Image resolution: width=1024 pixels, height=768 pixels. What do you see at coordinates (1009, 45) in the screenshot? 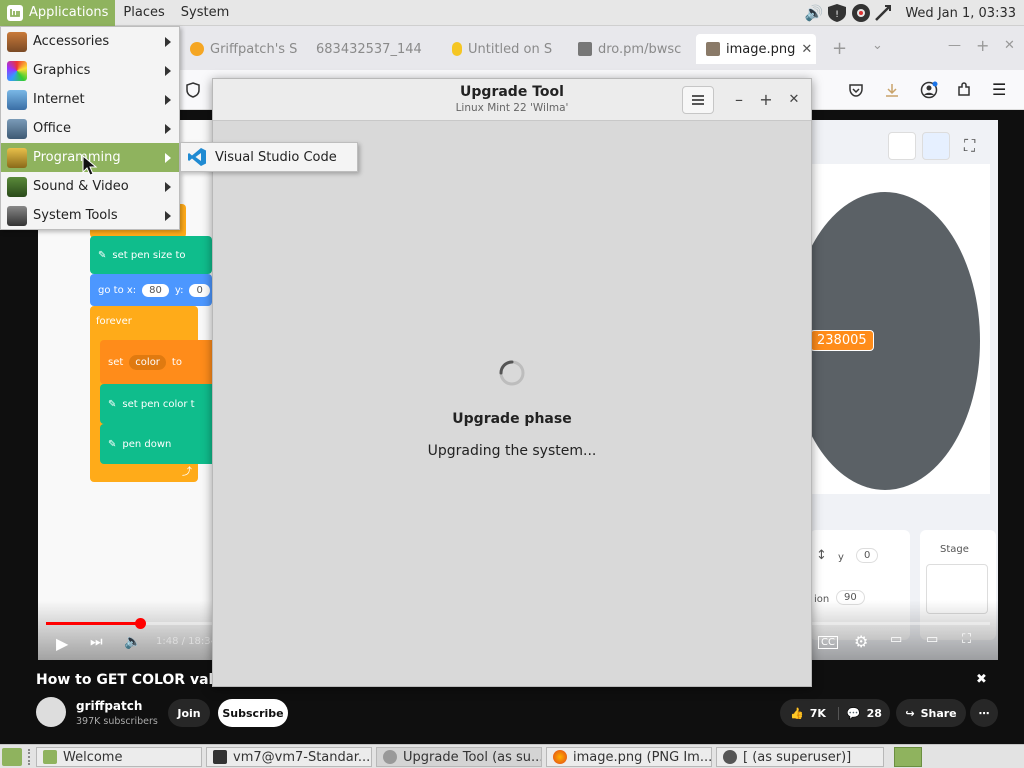
I see `close-icon: ✕` at bounding box center [1009, 45].